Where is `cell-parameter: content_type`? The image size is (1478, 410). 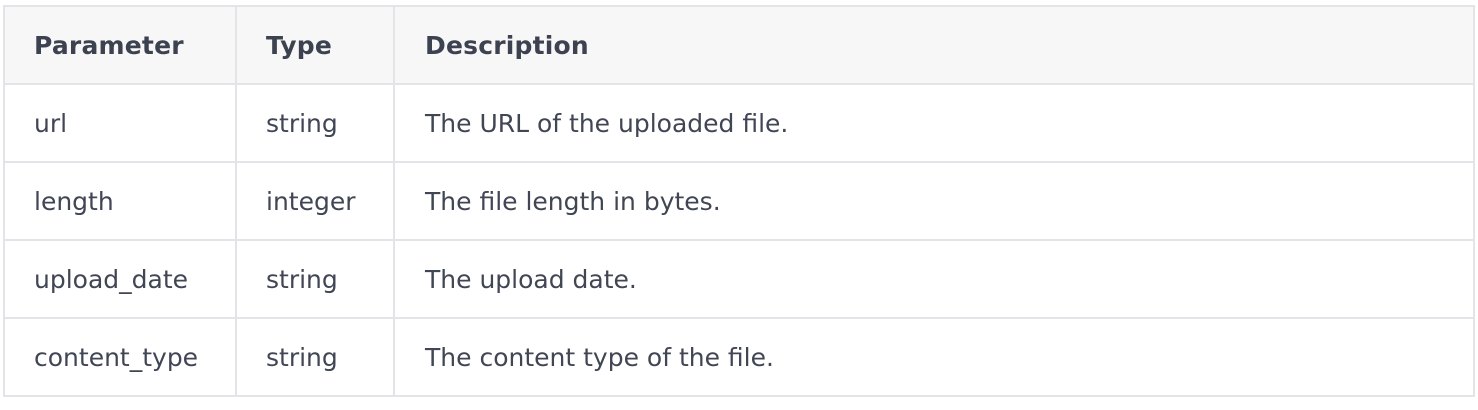
cell-parameter: content_type is located at coordinates (120, 357).